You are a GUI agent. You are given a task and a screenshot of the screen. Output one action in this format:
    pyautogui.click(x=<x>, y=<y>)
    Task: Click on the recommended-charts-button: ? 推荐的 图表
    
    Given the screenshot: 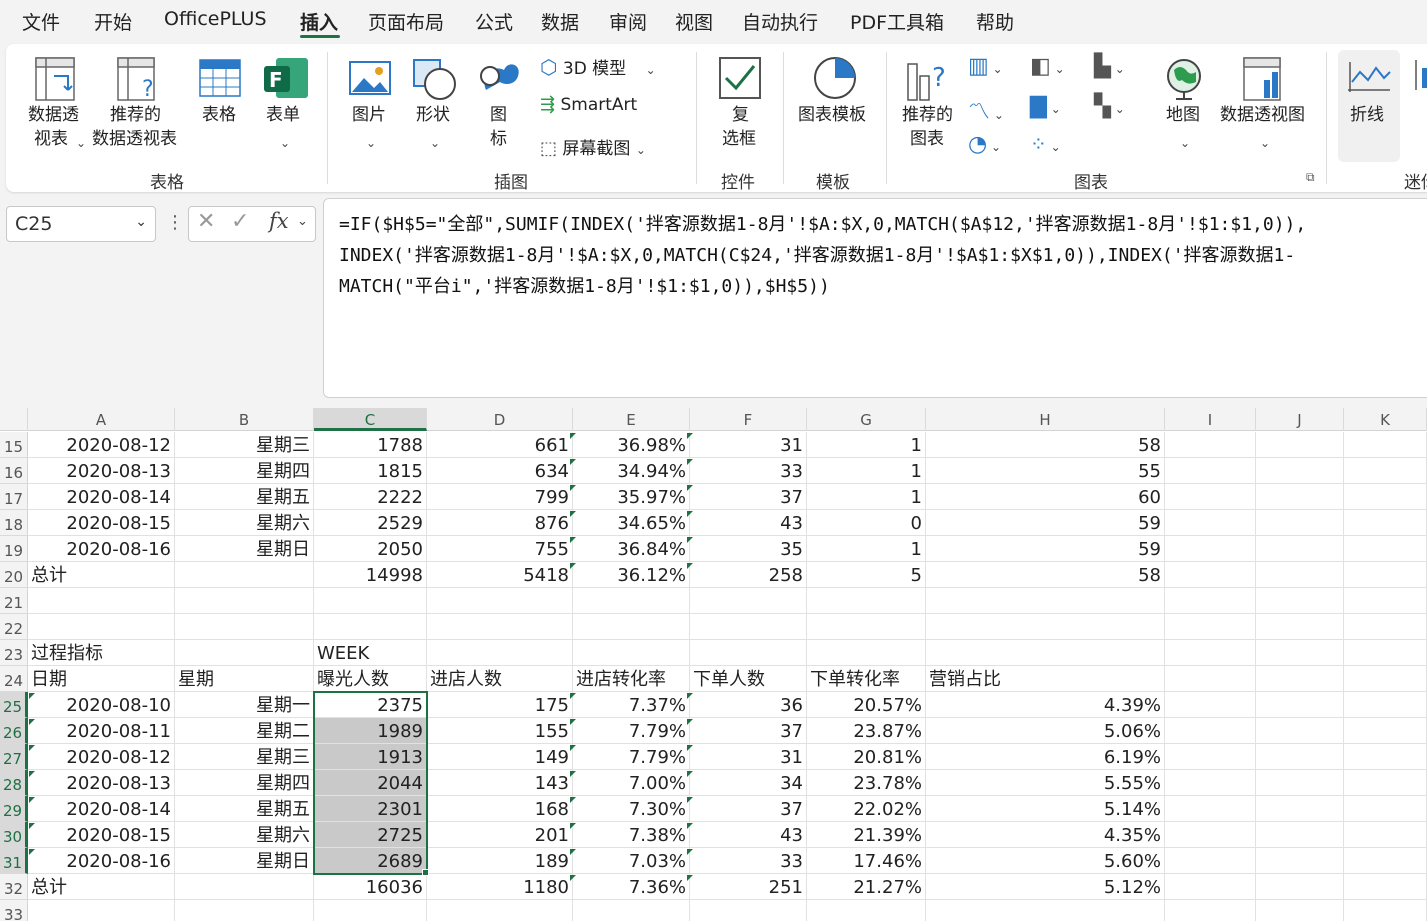 What is the action you would take?
    pyautogui.click(x=931, y=102)
    